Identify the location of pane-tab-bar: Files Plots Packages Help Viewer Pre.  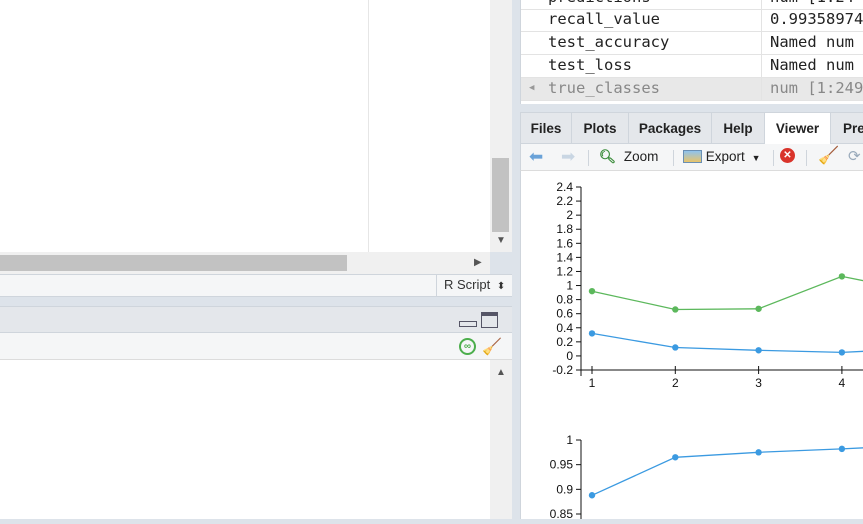
(691, 128).